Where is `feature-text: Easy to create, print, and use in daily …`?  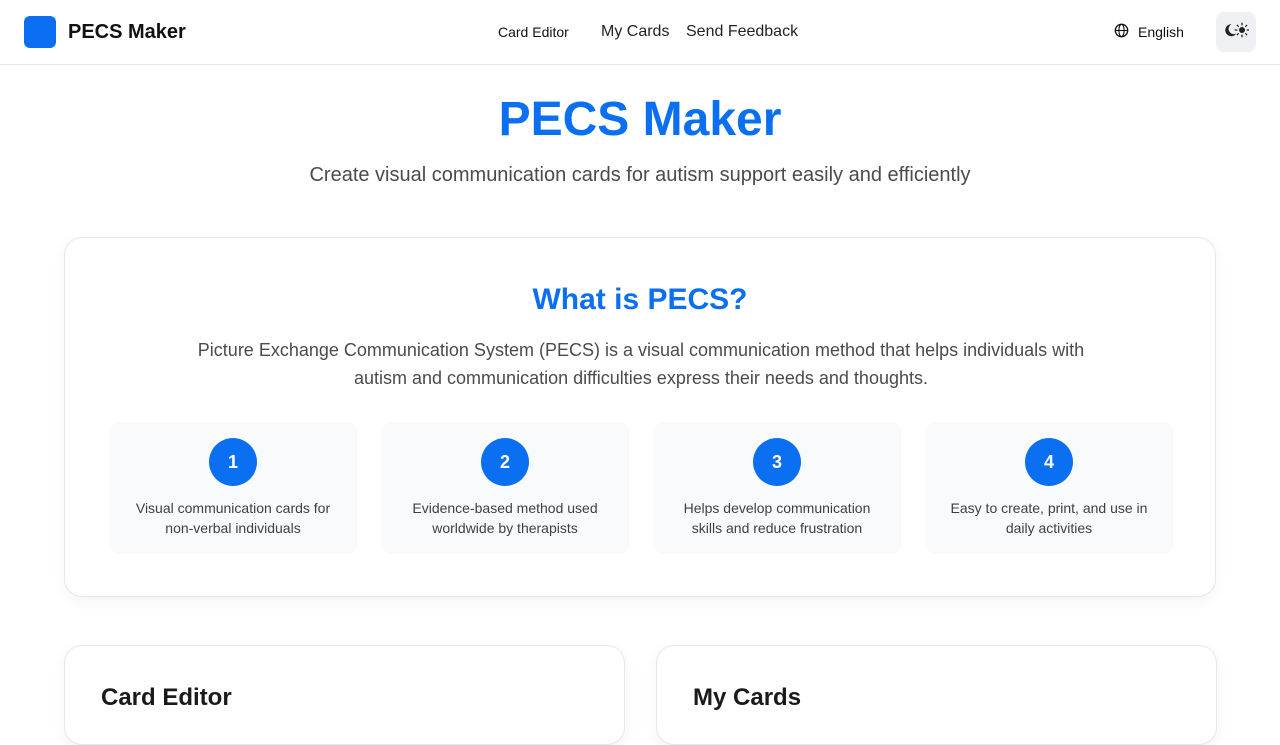
feature-text: Easy to create, print, and use in daily … is located at coordinates (1049, 518).